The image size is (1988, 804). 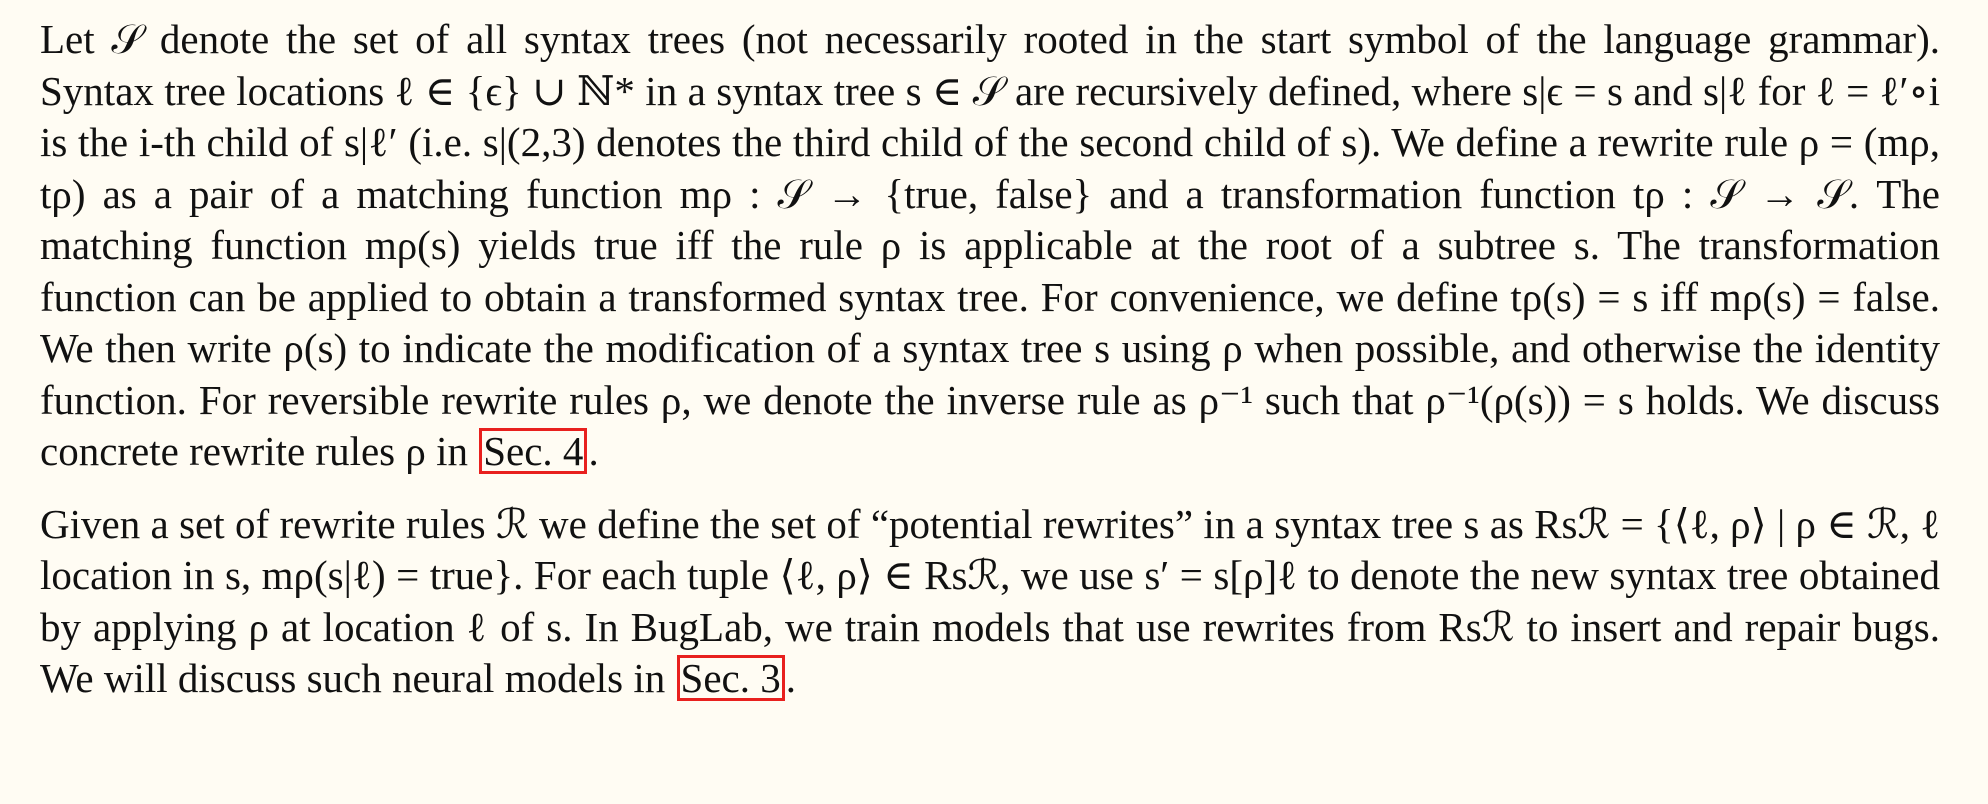 What do you see at coordinates (533, 451) in the screenshot?
I see `section-4-reference-link: Sec. 4` at bounding box center [533, 451].